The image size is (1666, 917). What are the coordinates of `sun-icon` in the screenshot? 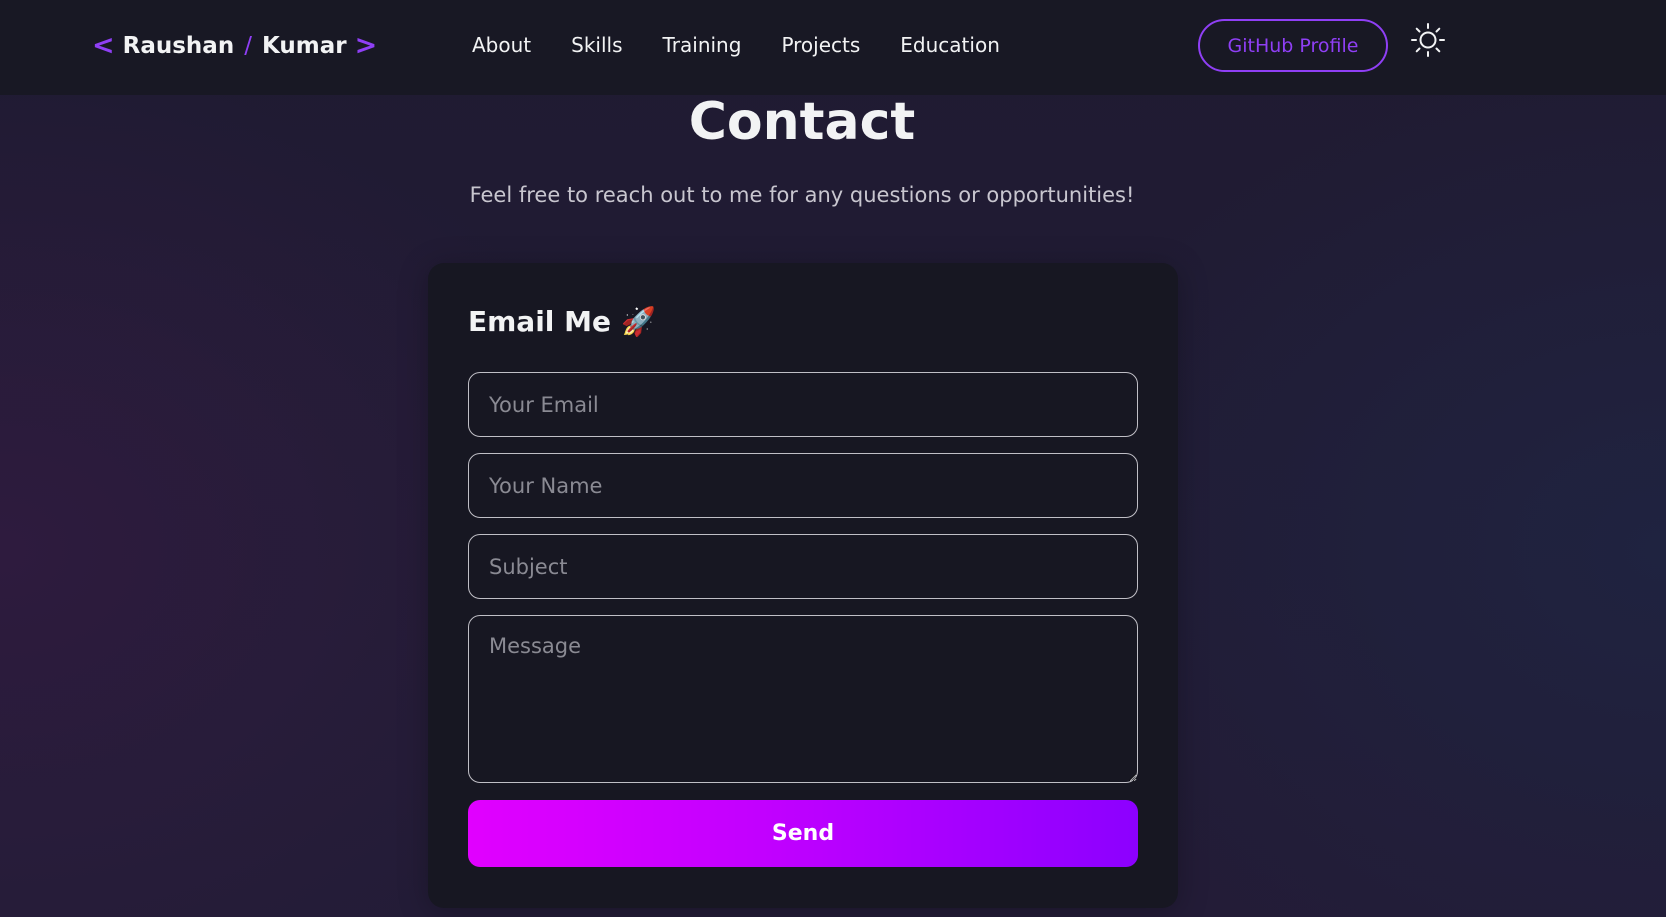 It's located at (1428, 40).